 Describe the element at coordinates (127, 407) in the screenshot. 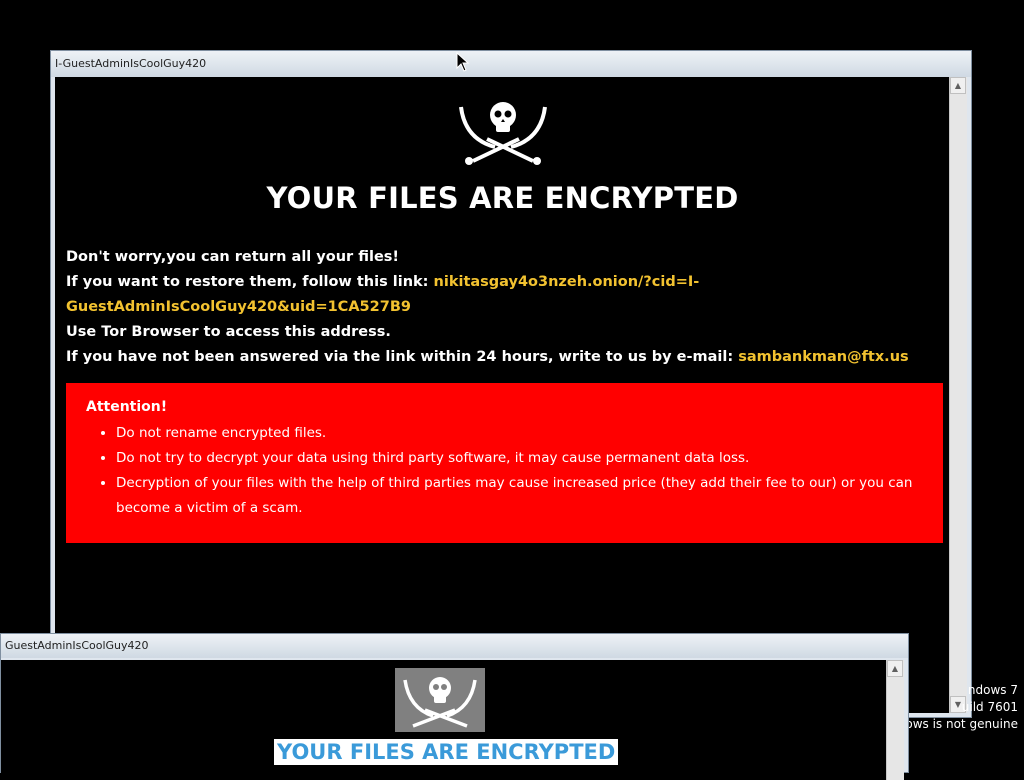

I see `attention-title: Attention!` at that location.